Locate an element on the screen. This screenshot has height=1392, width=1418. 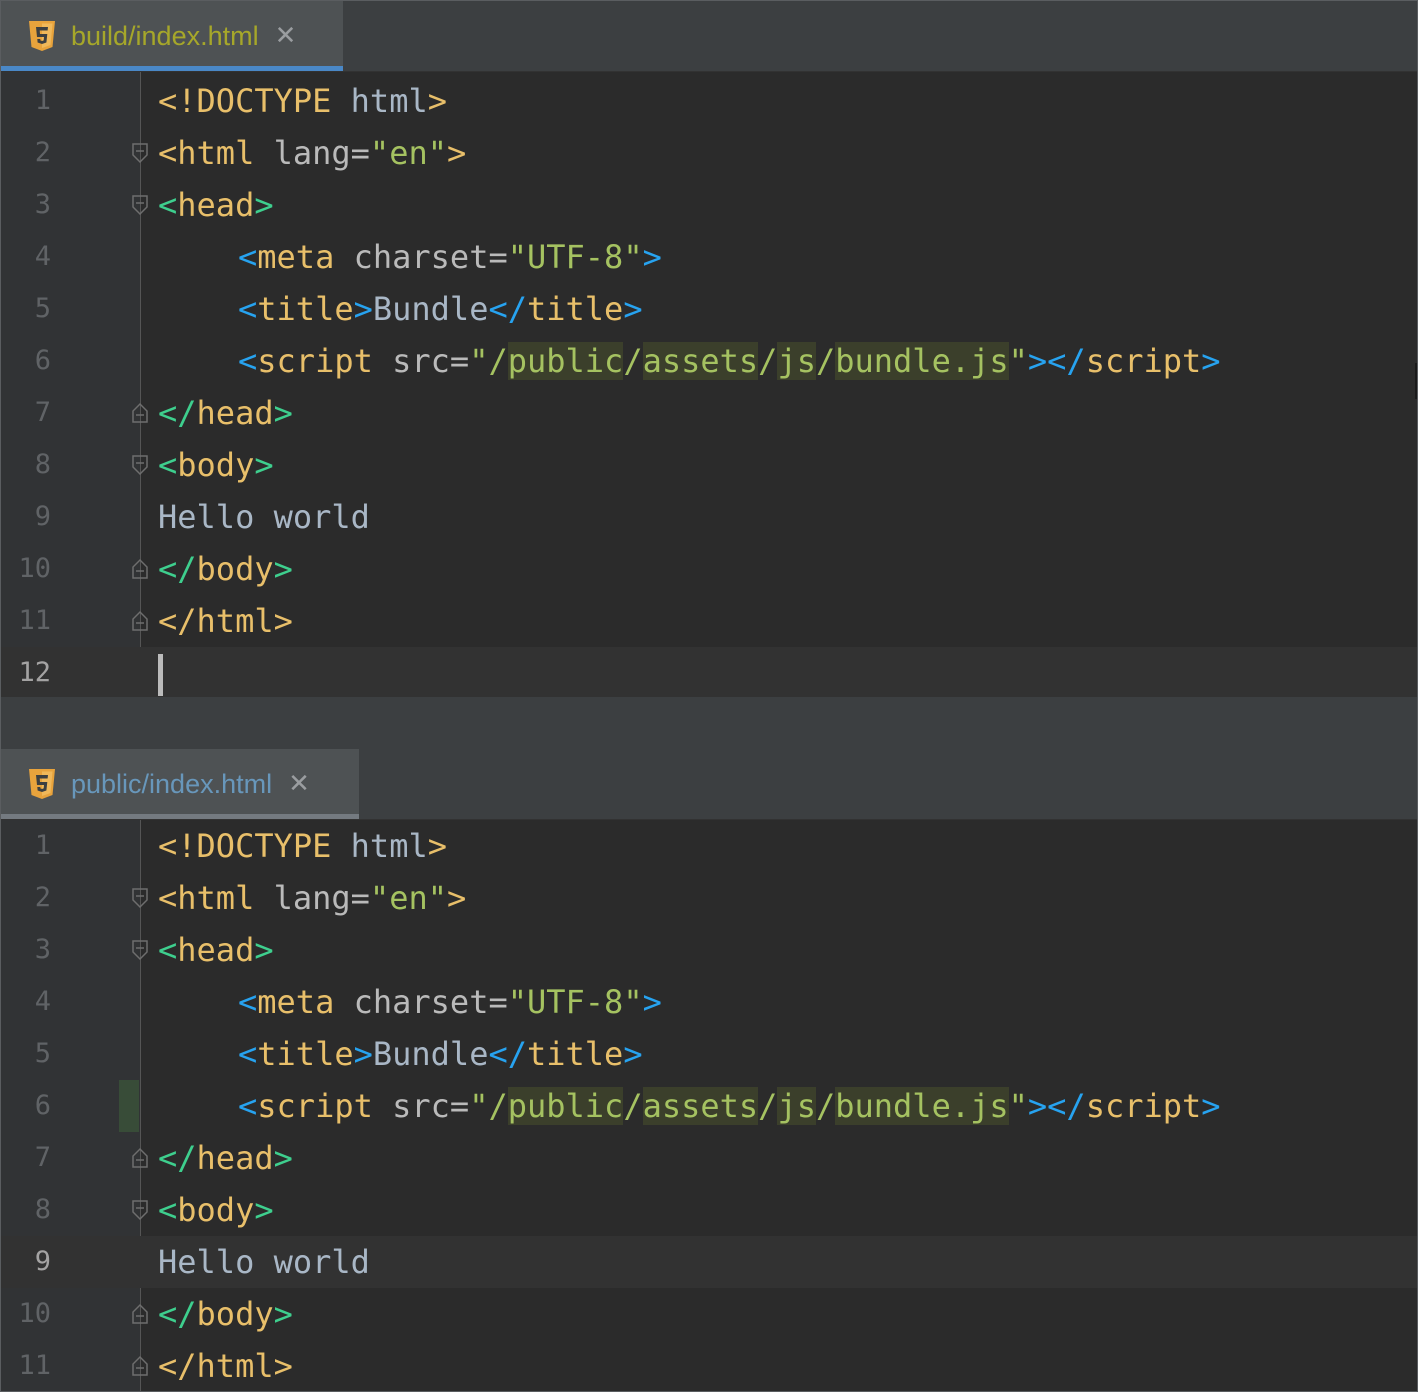
code-text is located at coordinates (160, 673).